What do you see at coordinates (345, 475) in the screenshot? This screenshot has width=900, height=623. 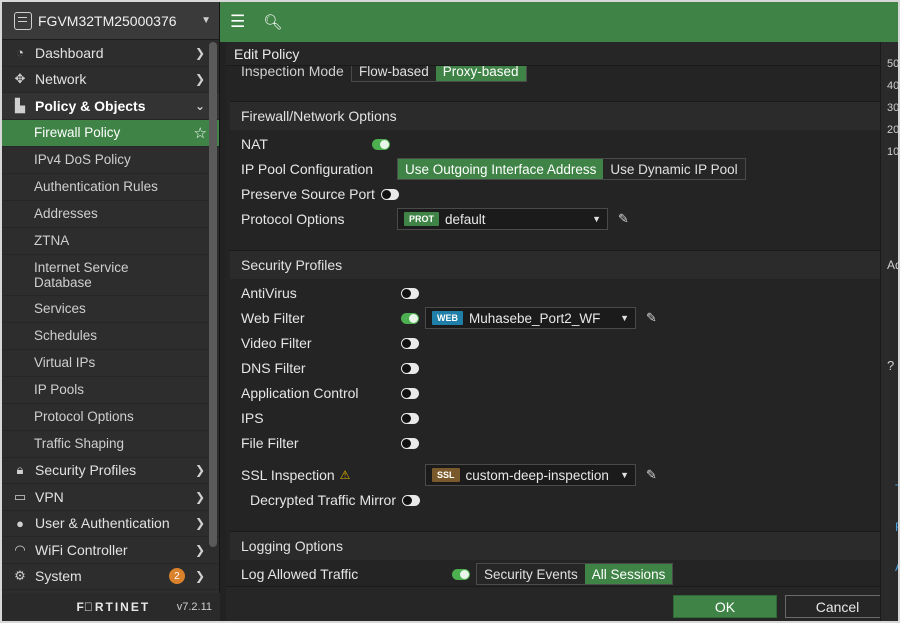 I see `warning-icon: ⚠` at bounding box center [345, 475].